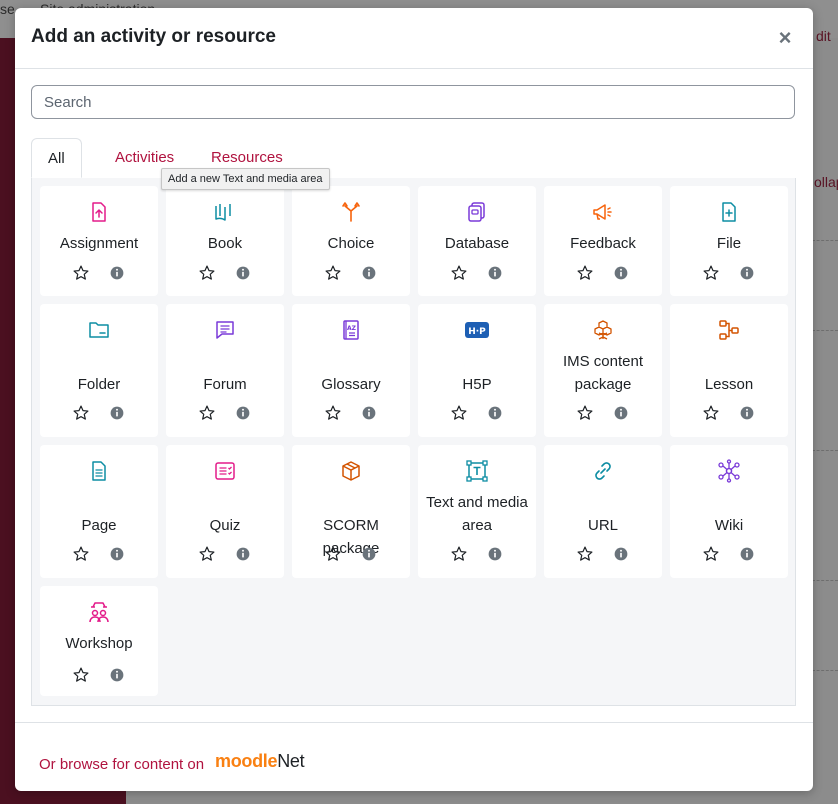 This screenshot has width=838, height=804. I want to click on activity-card: Forum, so click(225, 370).